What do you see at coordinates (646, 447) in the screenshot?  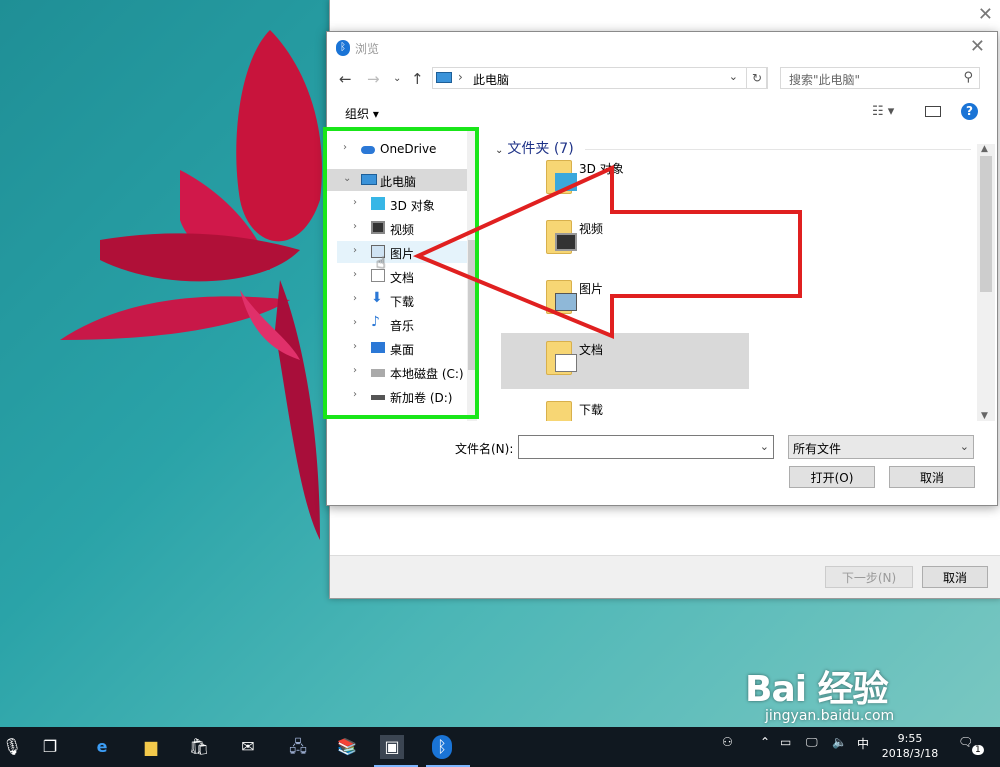 I see `filename-input: ⌄` at bounding box center [646, 447].